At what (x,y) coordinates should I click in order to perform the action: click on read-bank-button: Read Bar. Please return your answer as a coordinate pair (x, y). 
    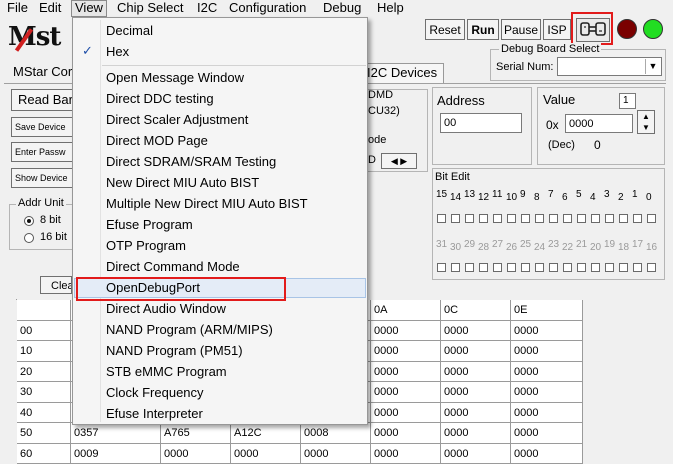
    Looking at the image, I should click on (42, 100).